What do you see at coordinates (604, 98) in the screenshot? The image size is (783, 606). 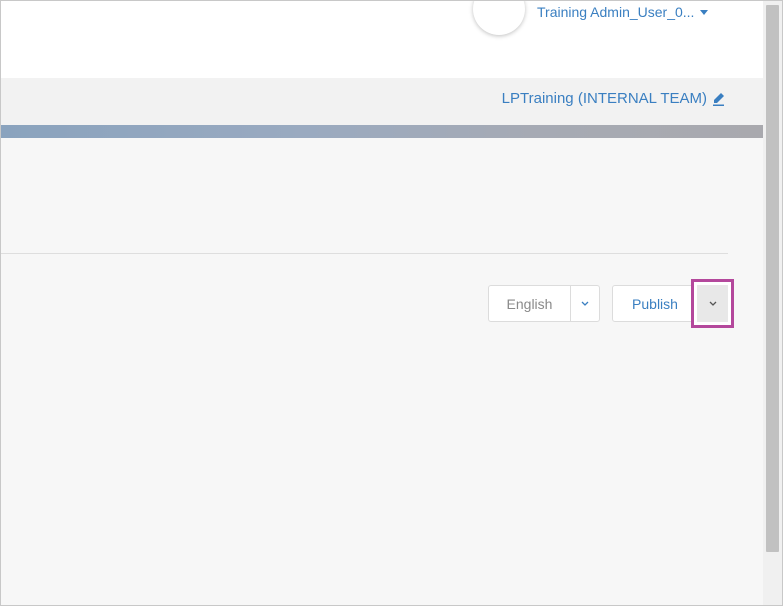 I see `org-label: LPTraining (INTERNAL TEAM)` at bounding box center [604, 98].